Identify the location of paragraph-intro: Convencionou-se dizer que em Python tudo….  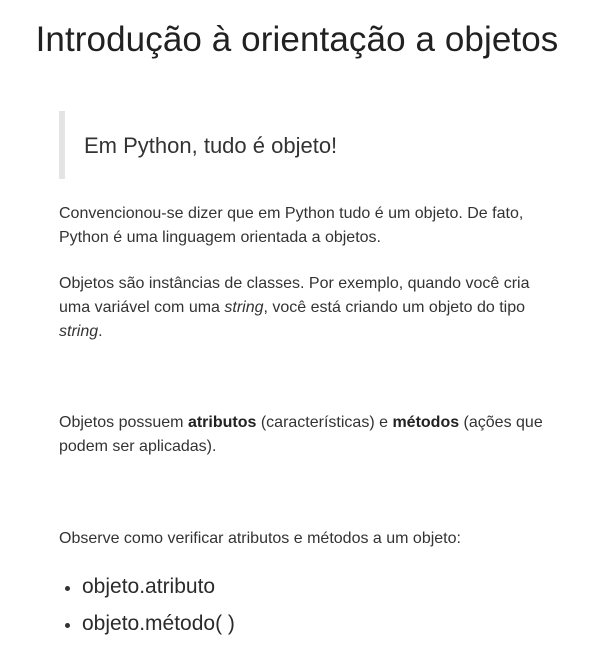
(302, 226).